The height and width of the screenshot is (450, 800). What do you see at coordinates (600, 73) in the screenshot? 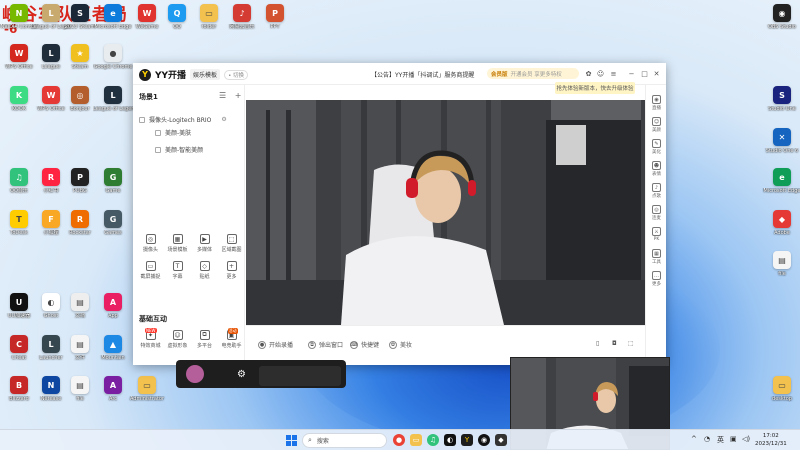
I see `avatar-icon: ☺` at bounding box center [600, 73].